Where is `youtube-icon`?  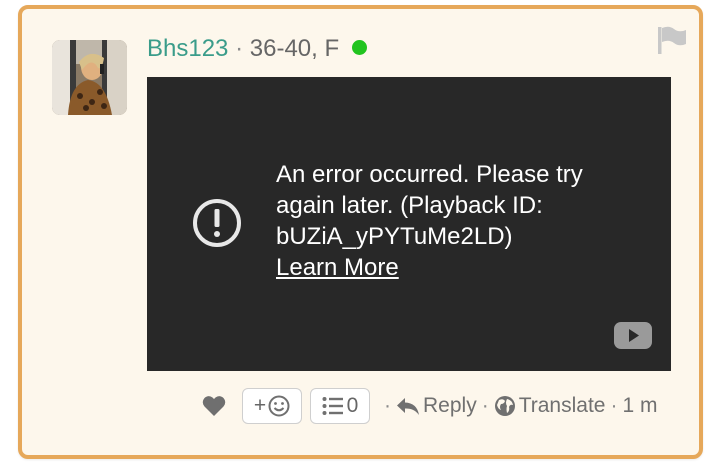
youtube-icon is located at coordinates (633, 338).